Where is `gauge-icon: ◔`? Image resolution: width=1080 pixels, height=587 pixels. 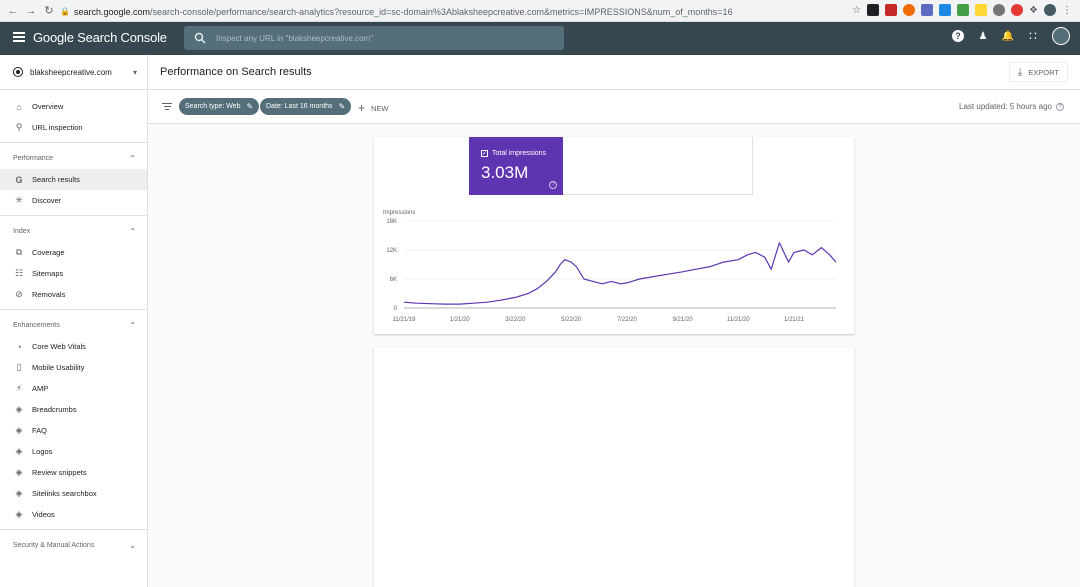 gauge-icon: ◔ is located at coordinates (19, 346).